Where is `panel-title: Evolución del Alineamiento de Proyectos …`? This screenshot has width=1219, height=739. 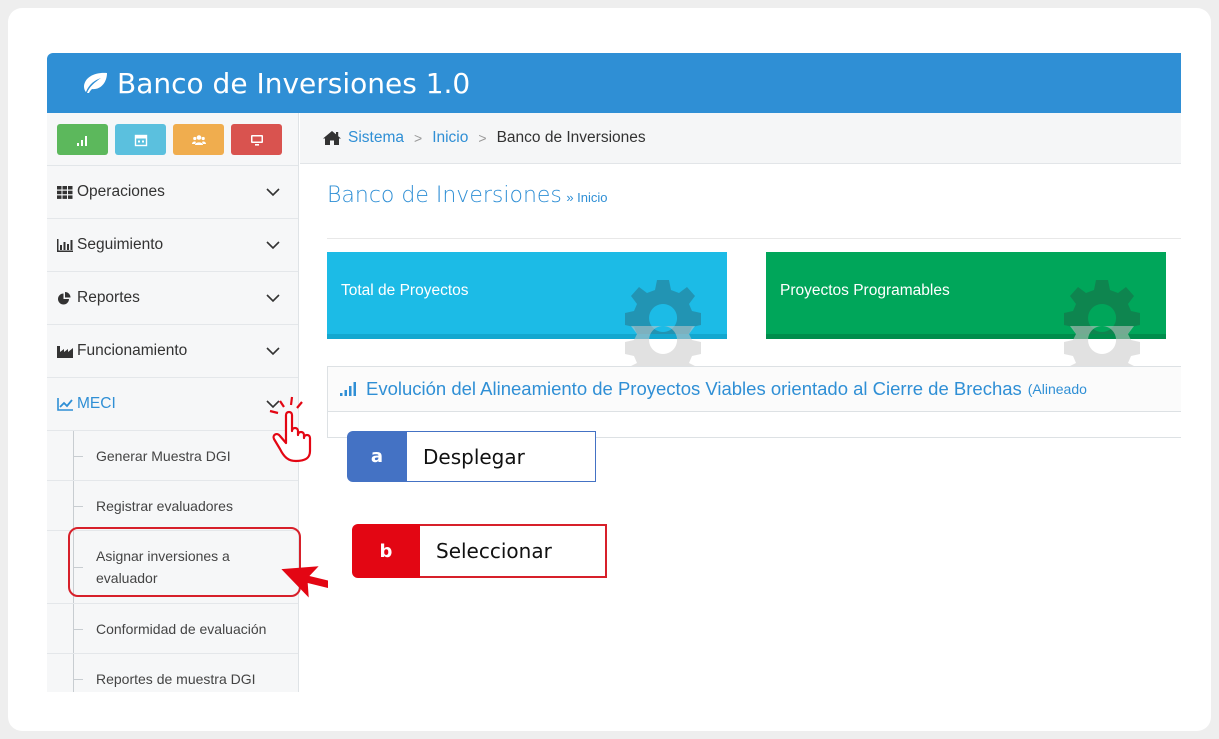 panel-title: Evolución del Alineamiento de Proyectos … is located at coordinates (694, 388).